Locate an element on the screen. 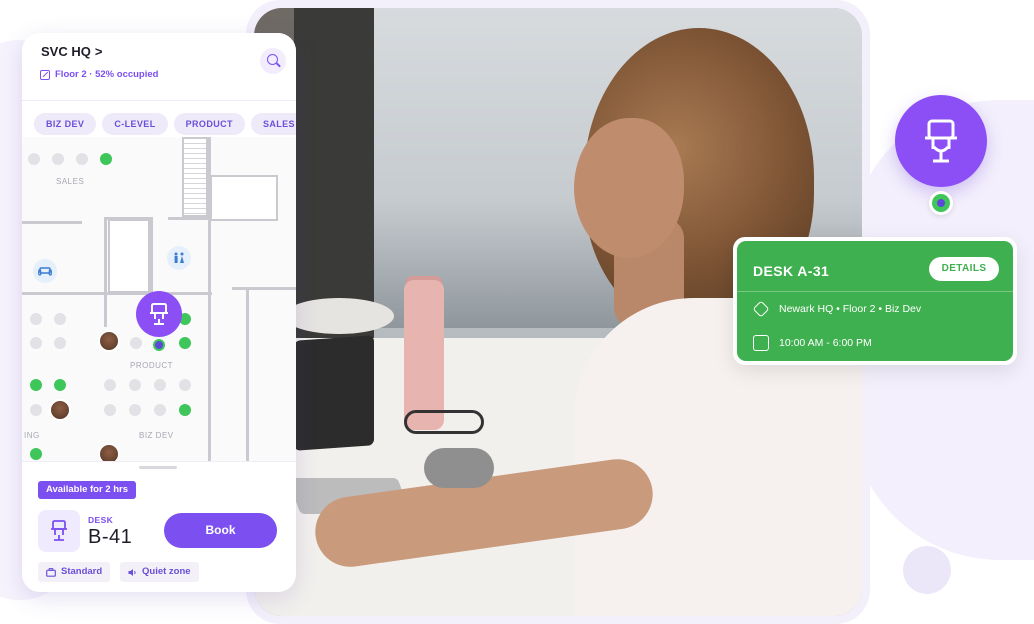 This screenshot has height=624, width=1034. tag-quiet-zone: Quiet zone is located at coordinates (159, 572).